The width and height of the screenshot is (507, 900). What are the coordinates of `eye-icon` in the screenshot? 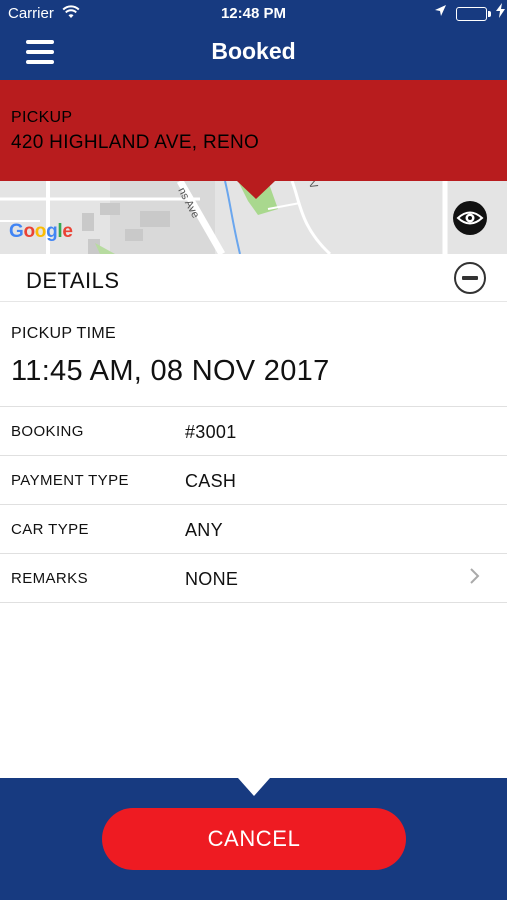 It's located at (470, 218).